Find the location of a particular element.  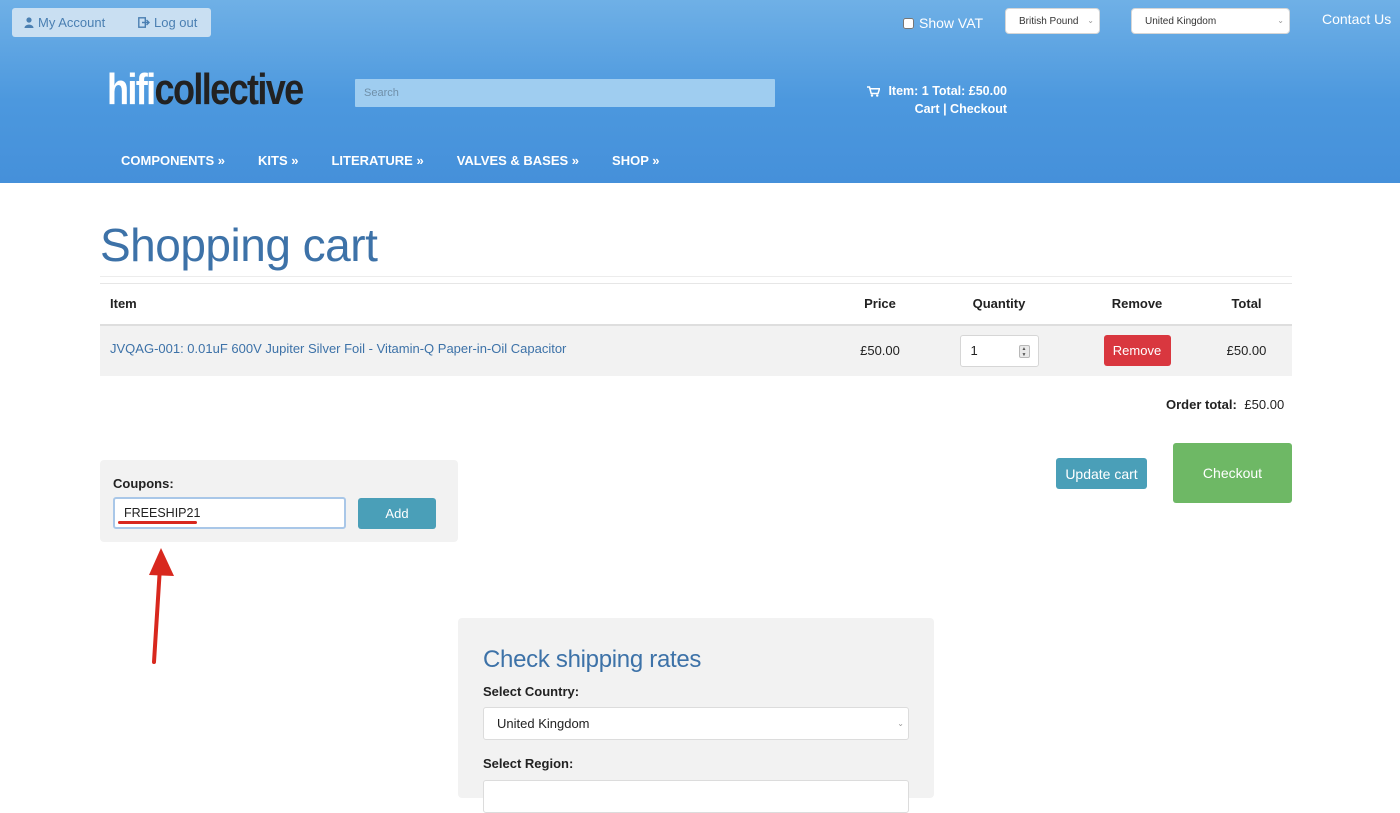

site-logo: hifi collective is located at coordinates (206, 89).